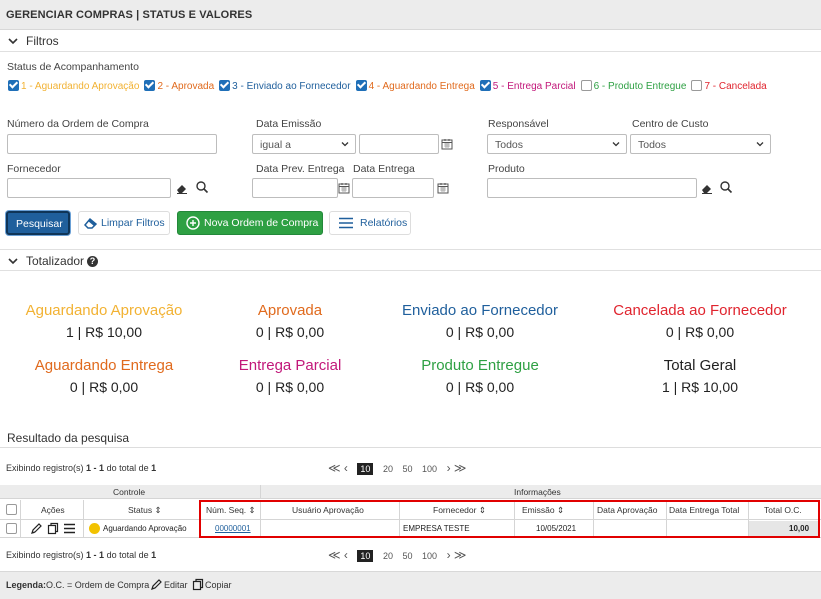 The image size is (821, 599). I want to click on status-filter-2: 2 - Aprovada, so click(179, 86).